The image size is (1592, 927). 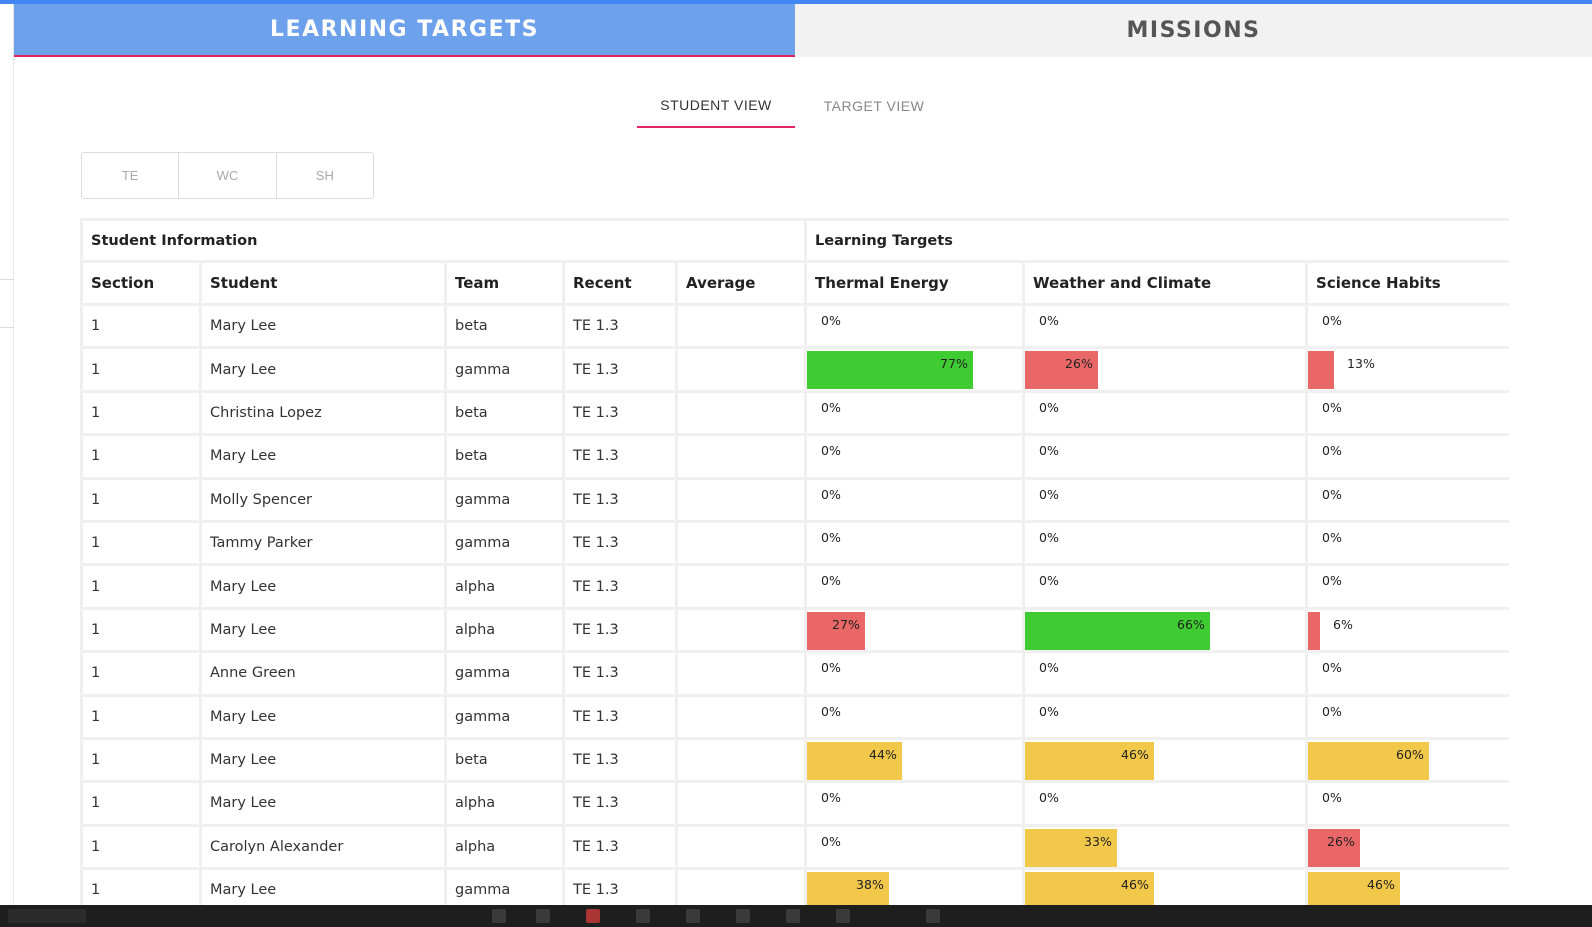 I want to click on progress-percent-label: 26%, so click(x=1341, y=841).